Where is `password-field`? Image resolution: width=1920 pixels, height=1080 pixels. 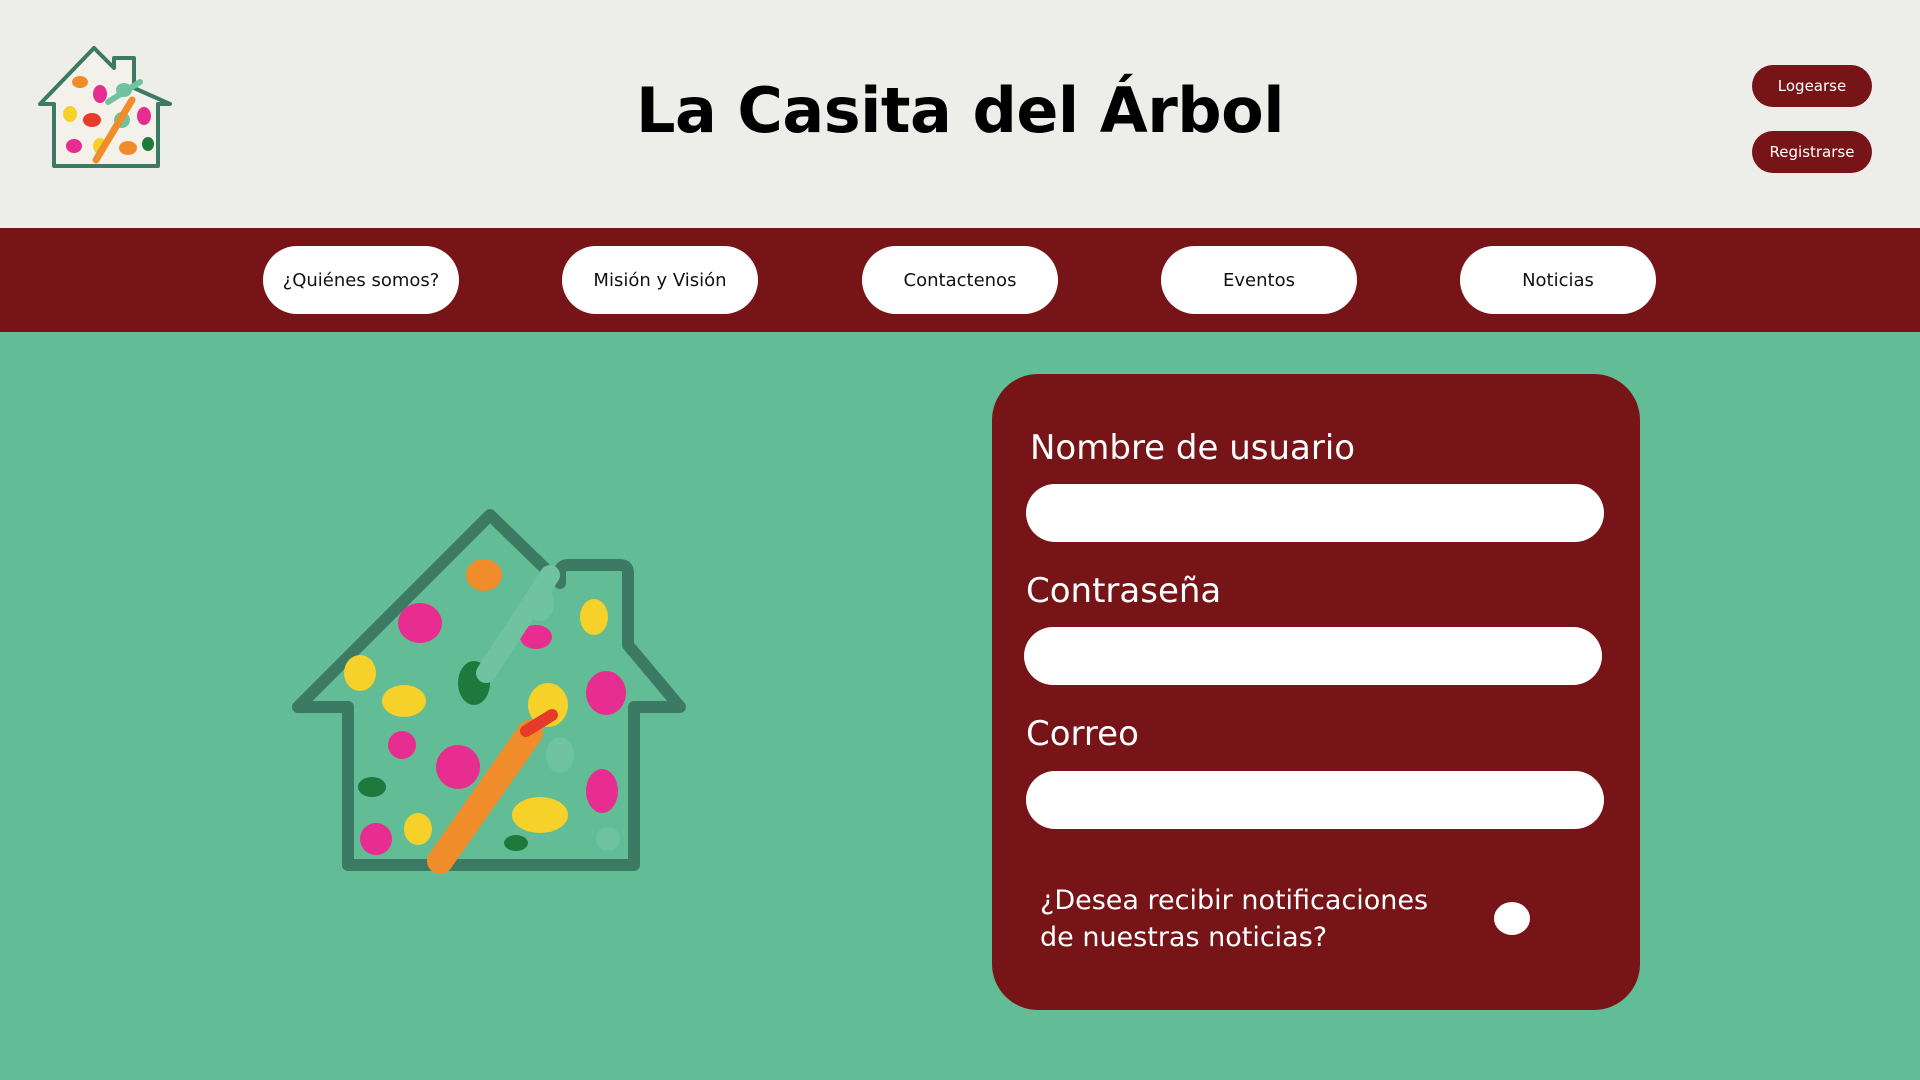
password-field is located at coordinates (1313, 656).